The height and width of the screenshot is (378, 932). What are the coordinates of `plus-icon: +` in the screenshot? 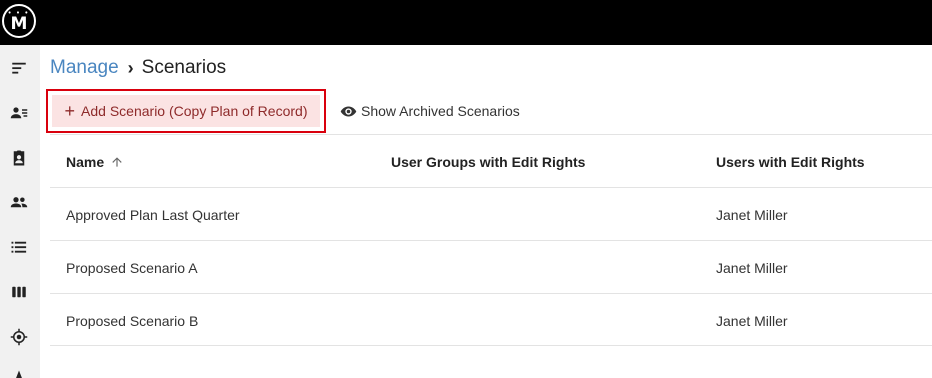 It's located at (70, 111).